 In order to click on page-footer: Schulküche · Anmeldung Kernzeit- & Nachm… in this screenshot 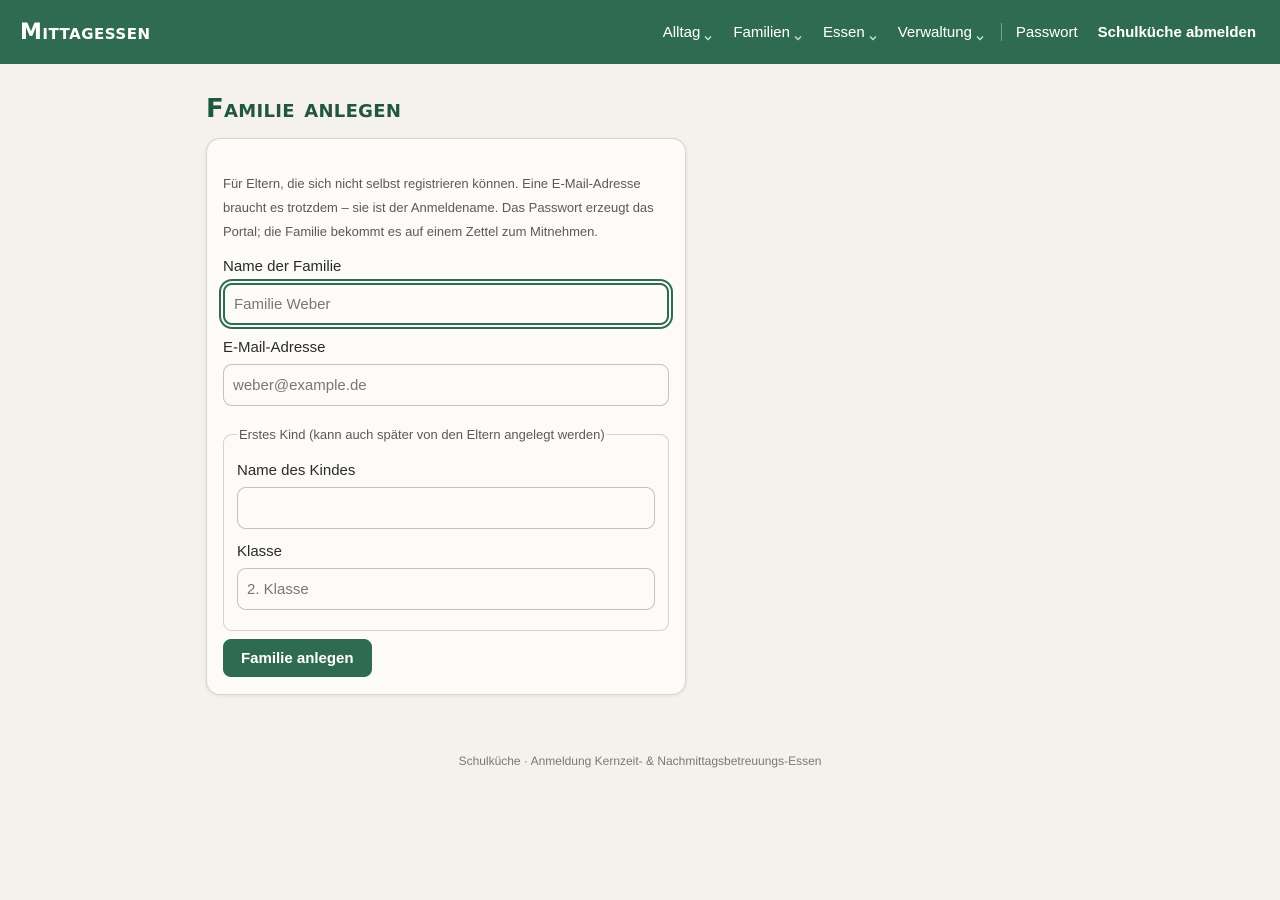, I will do `click(640, 761)`.